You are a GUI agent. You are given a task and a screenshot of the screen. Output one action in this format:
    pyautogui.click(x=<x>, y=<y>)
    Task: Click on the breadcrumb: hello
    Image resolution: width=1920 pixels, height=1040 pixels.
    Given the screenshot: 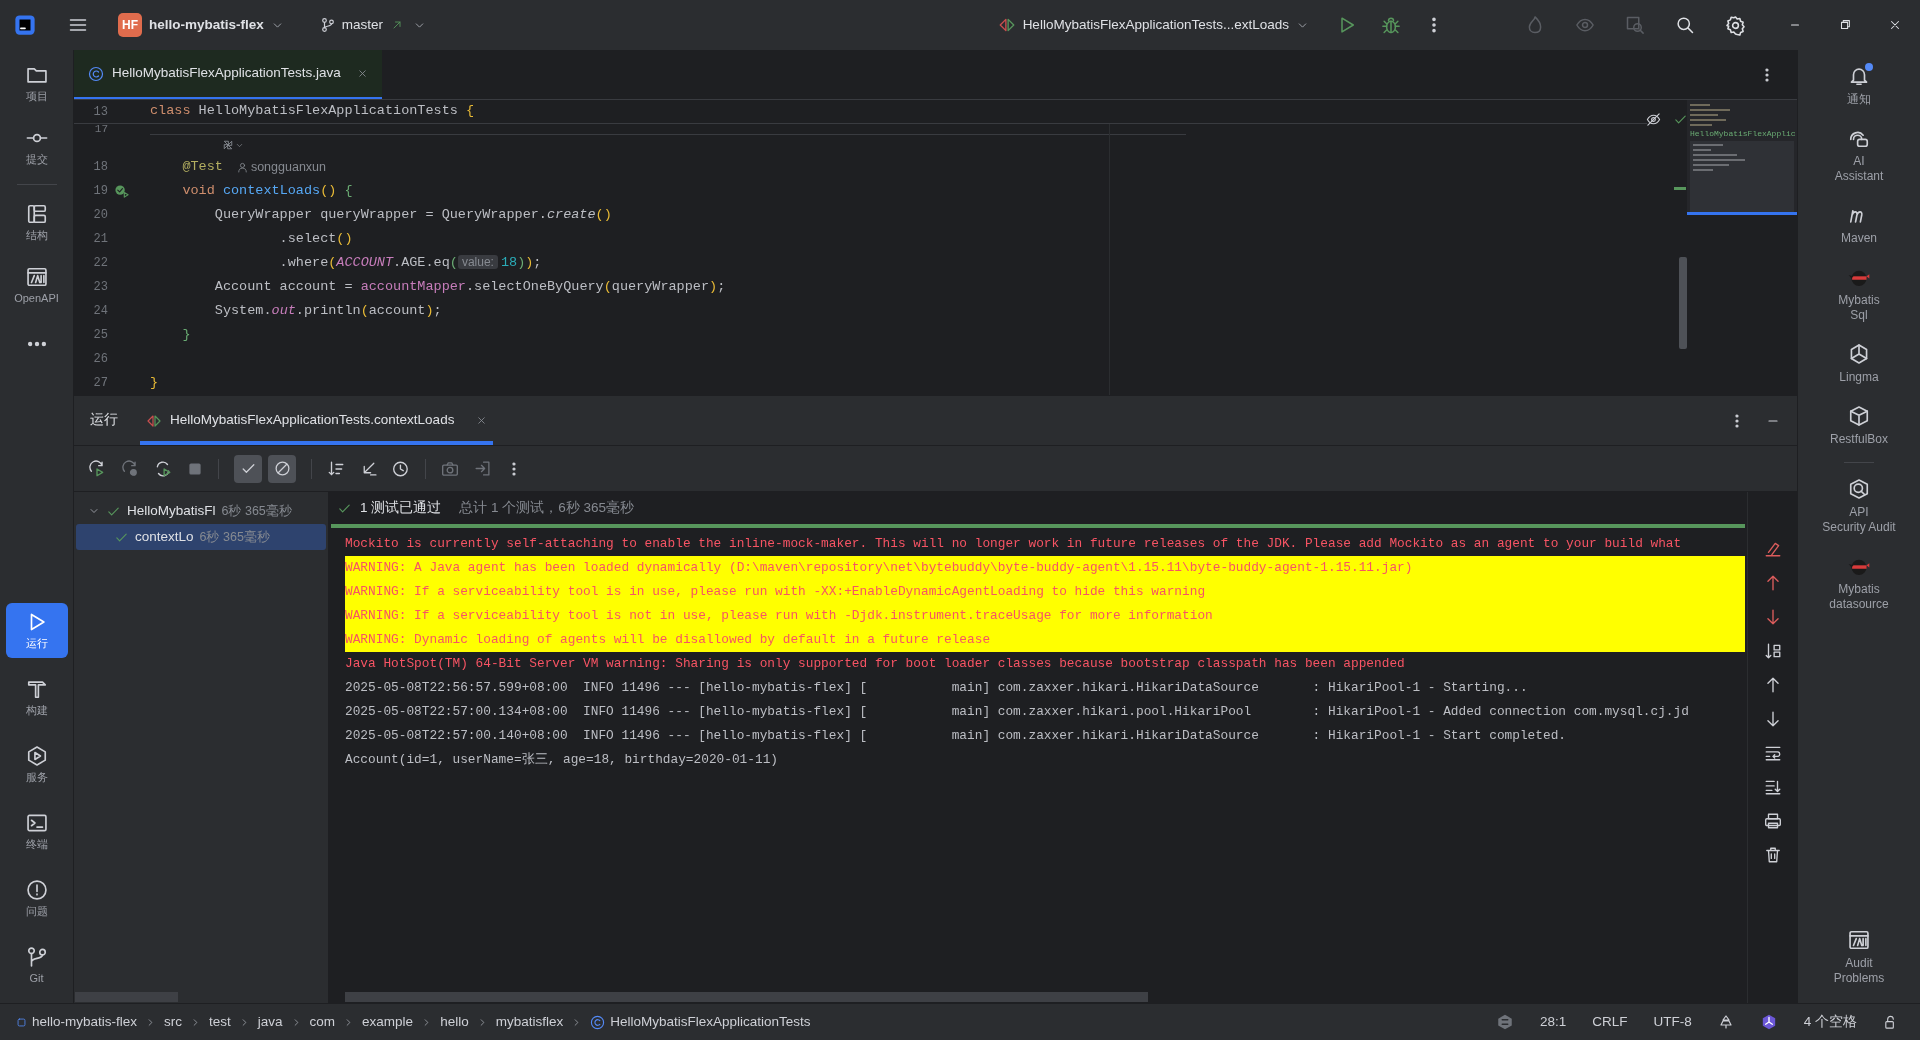 What is the action you would take?
    pyautogui.click(x=454, y=1022)
    